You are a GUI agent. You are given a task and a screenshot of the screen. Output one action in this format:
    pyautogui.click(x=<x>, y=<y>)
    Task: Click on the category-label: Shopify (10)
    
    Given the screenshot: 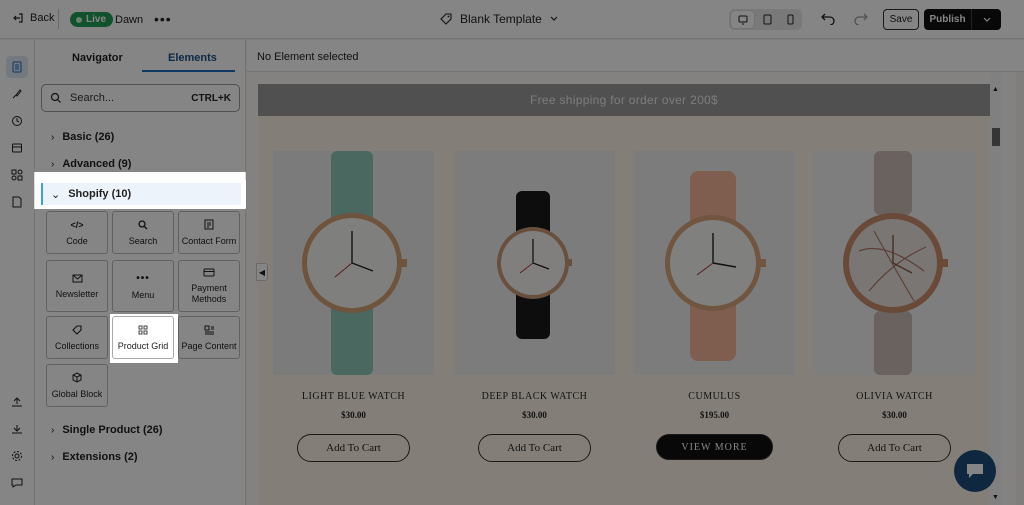 What is the action you would take?
    pyautogui.click(x=100, y=194)
    